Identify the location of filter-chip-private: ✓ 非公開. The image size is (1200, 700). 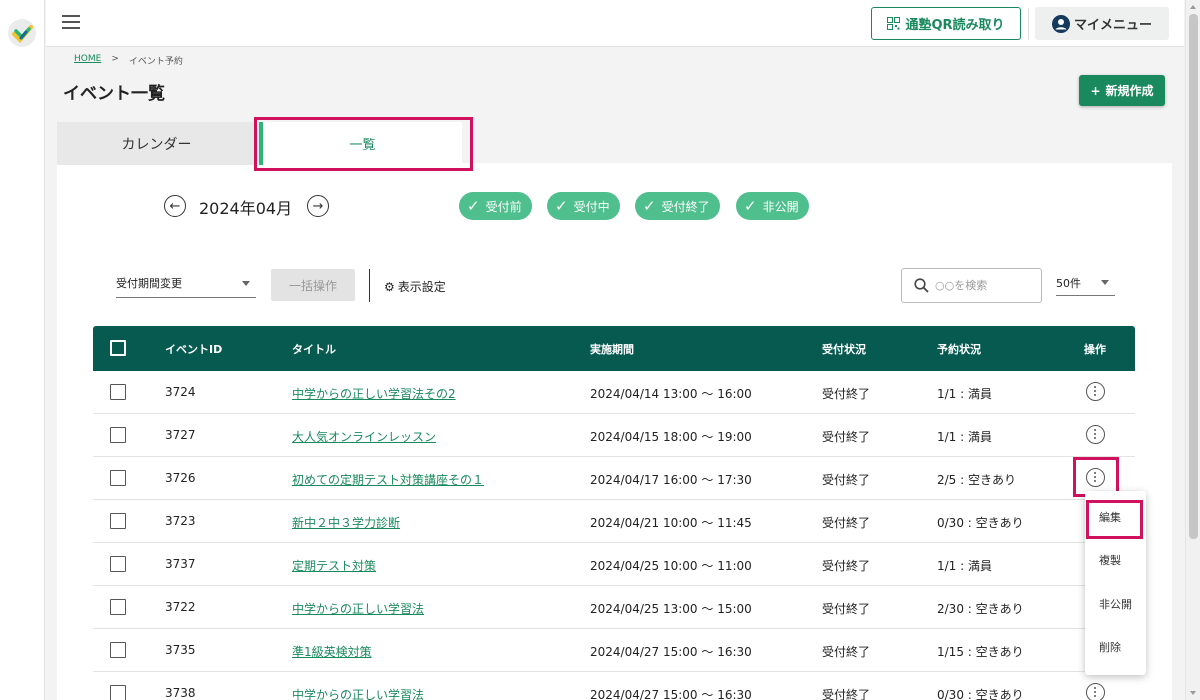
(772, 206).